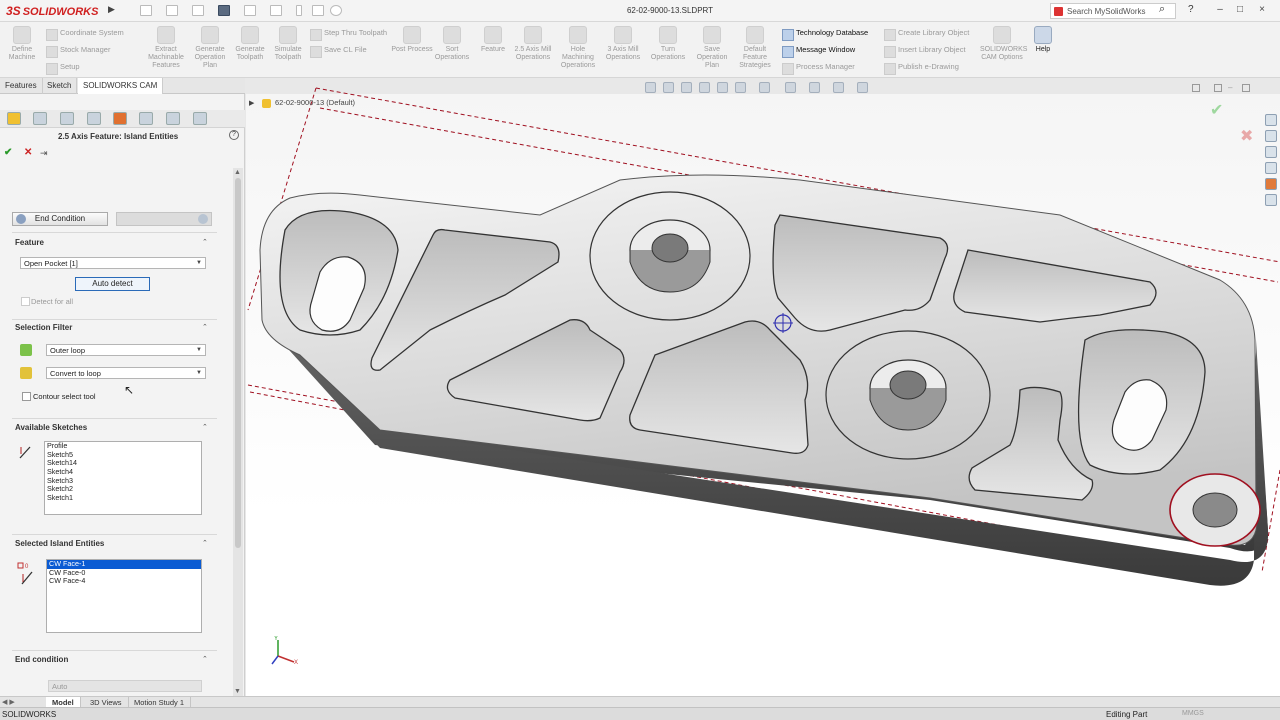  What do you see at coordinates (926, 35) in the screenshot?
I see `create-library-object-button: Create Library Object` at bounding box center [926, 35].